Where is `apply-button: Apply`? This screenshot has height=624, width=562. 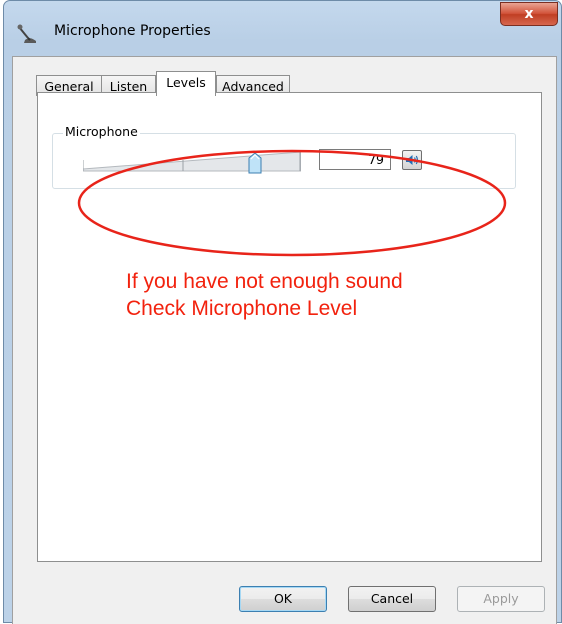
apply-button: Apply is located at coordinates (501, 599).